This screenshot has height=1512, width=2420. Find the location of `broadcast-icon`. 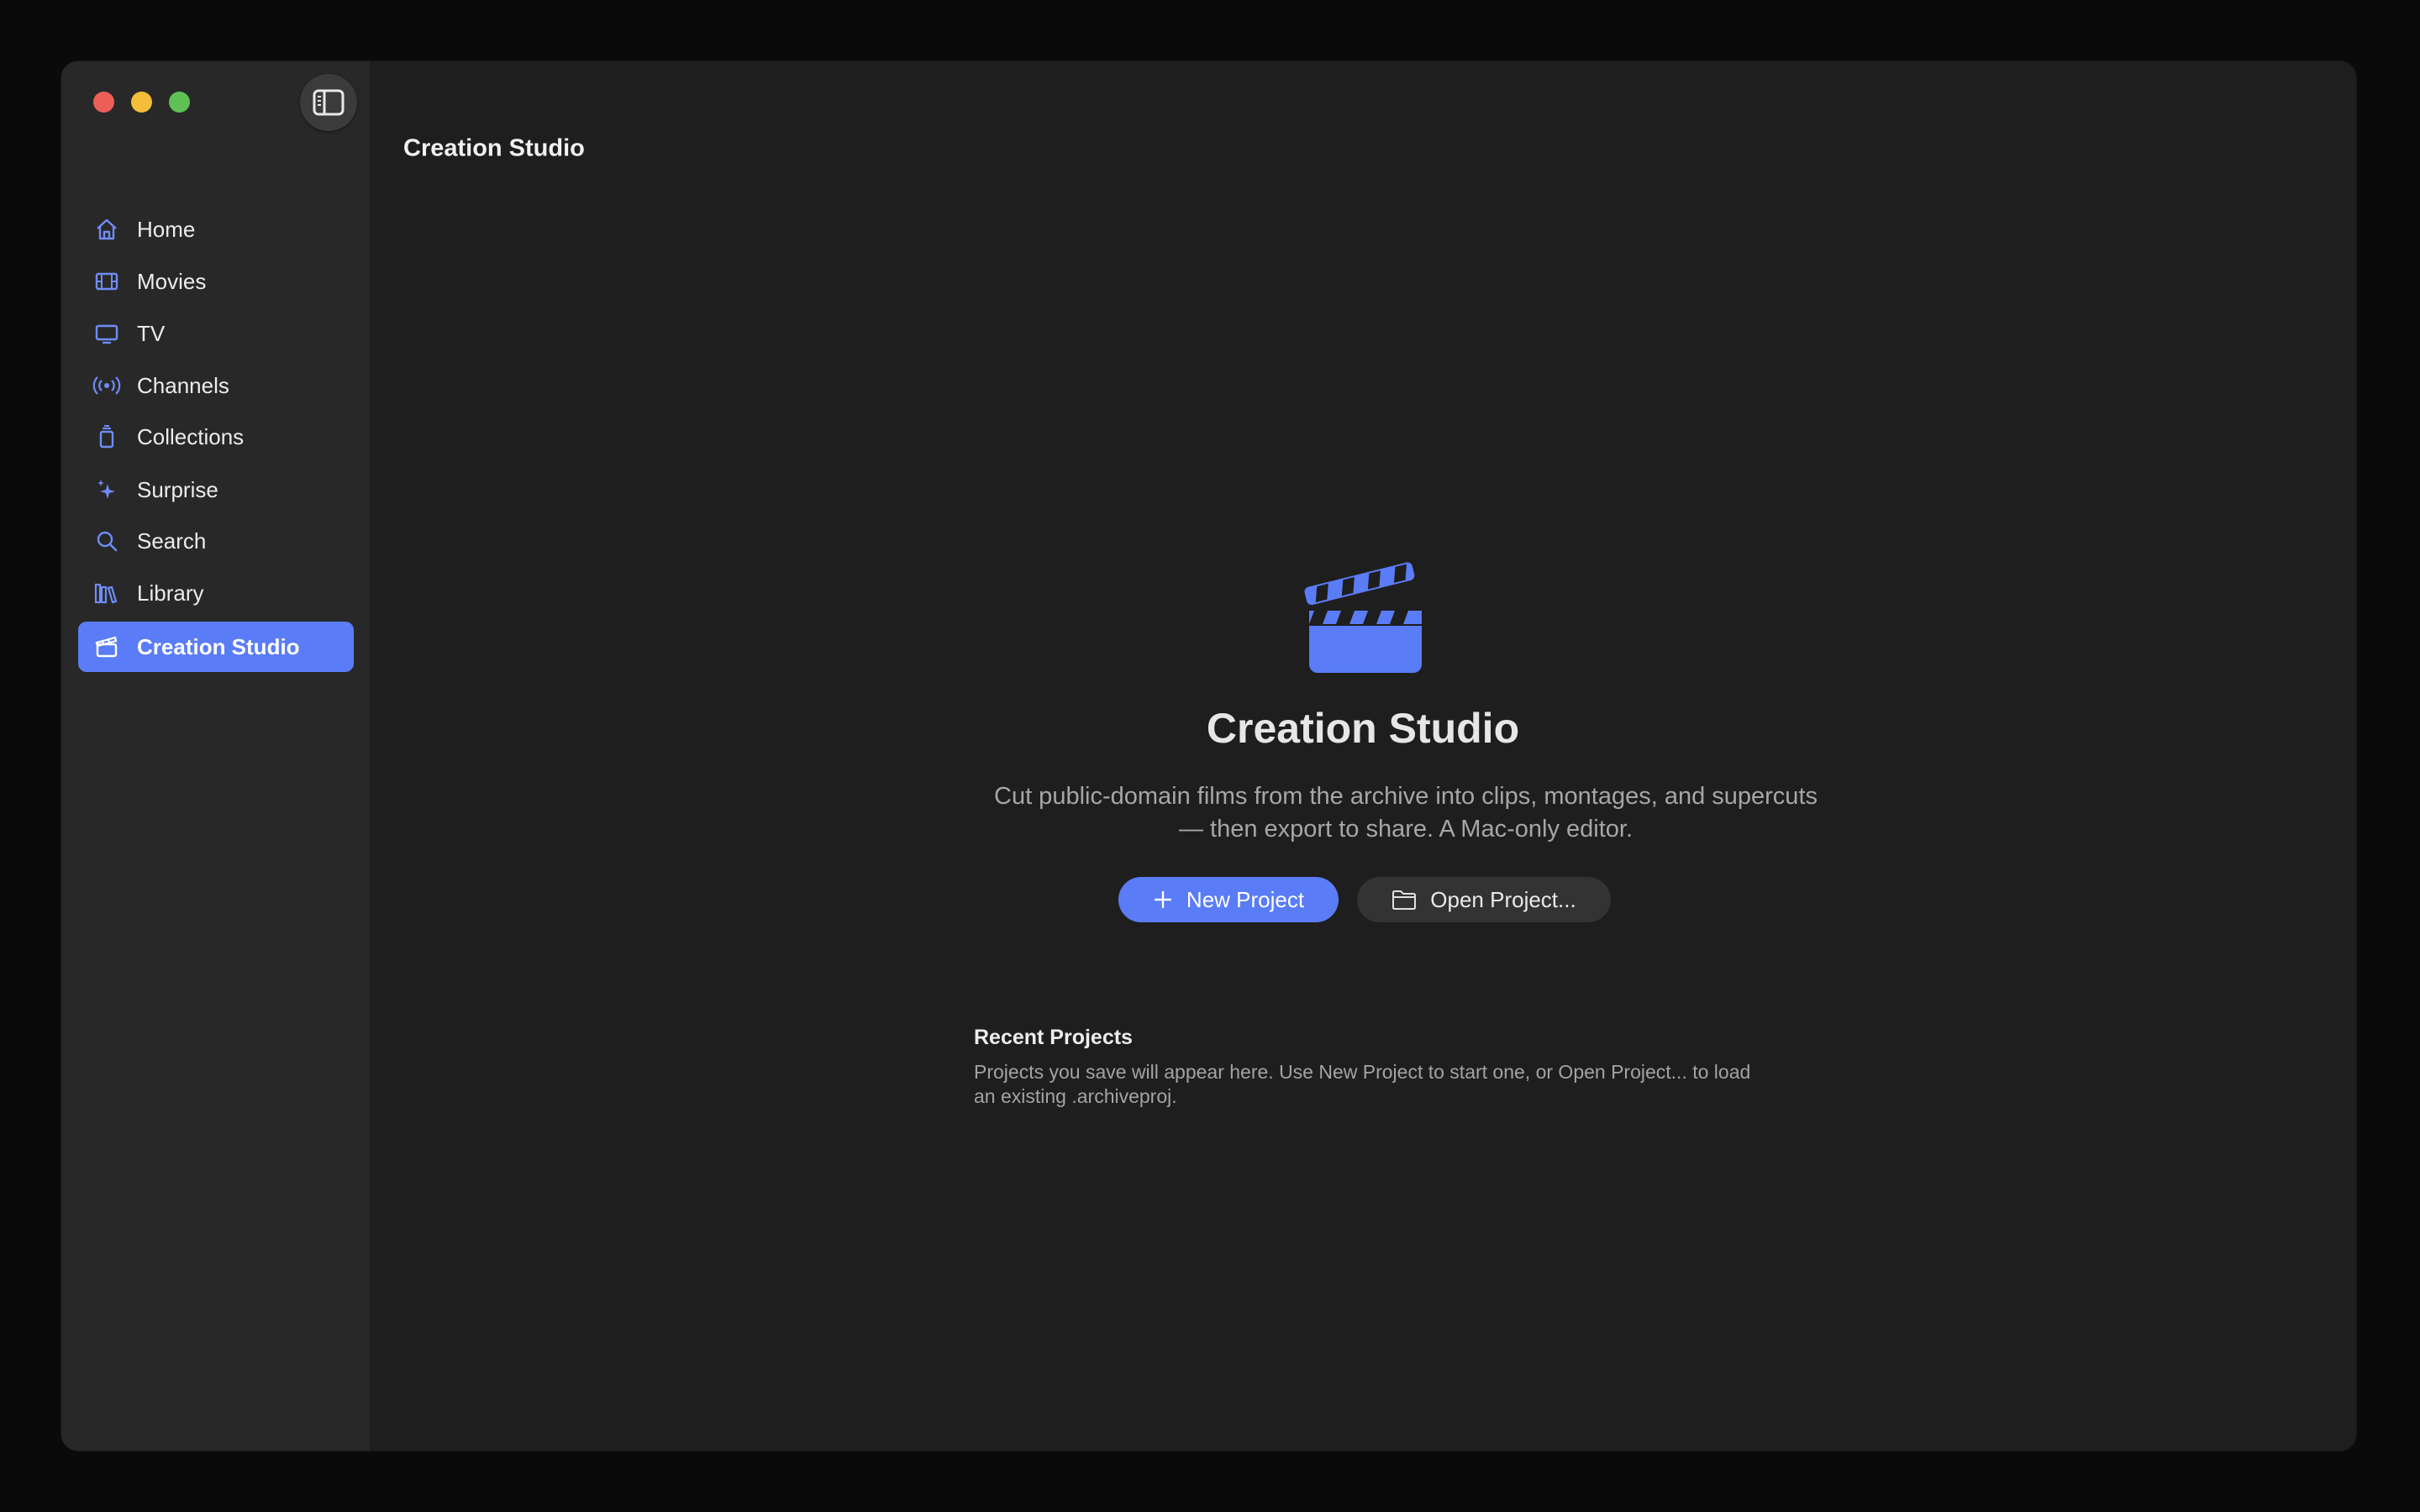

broadcast-icon is located at coordinates (107, 385).